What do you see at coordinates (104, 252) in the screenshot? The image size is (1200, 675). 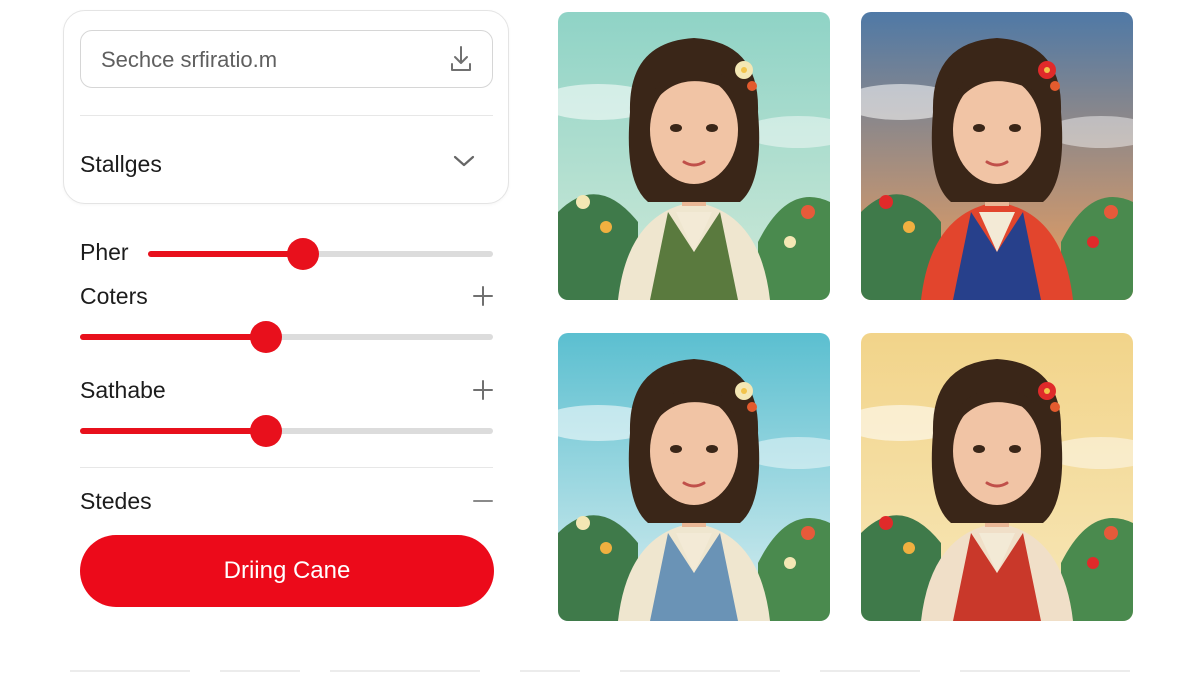 I see `pher-label: Pher` at bounding box center [104, 252].